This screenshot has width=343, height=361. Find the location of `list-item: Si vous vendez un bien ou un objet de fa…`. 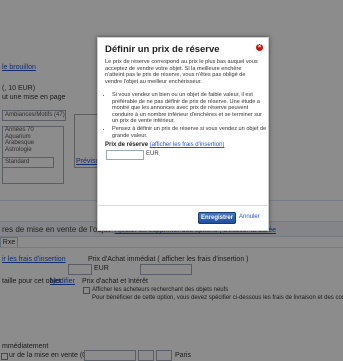

list-item: Si vous vendez un bien ou un objet de fa… is located at coordinates (190, 108).